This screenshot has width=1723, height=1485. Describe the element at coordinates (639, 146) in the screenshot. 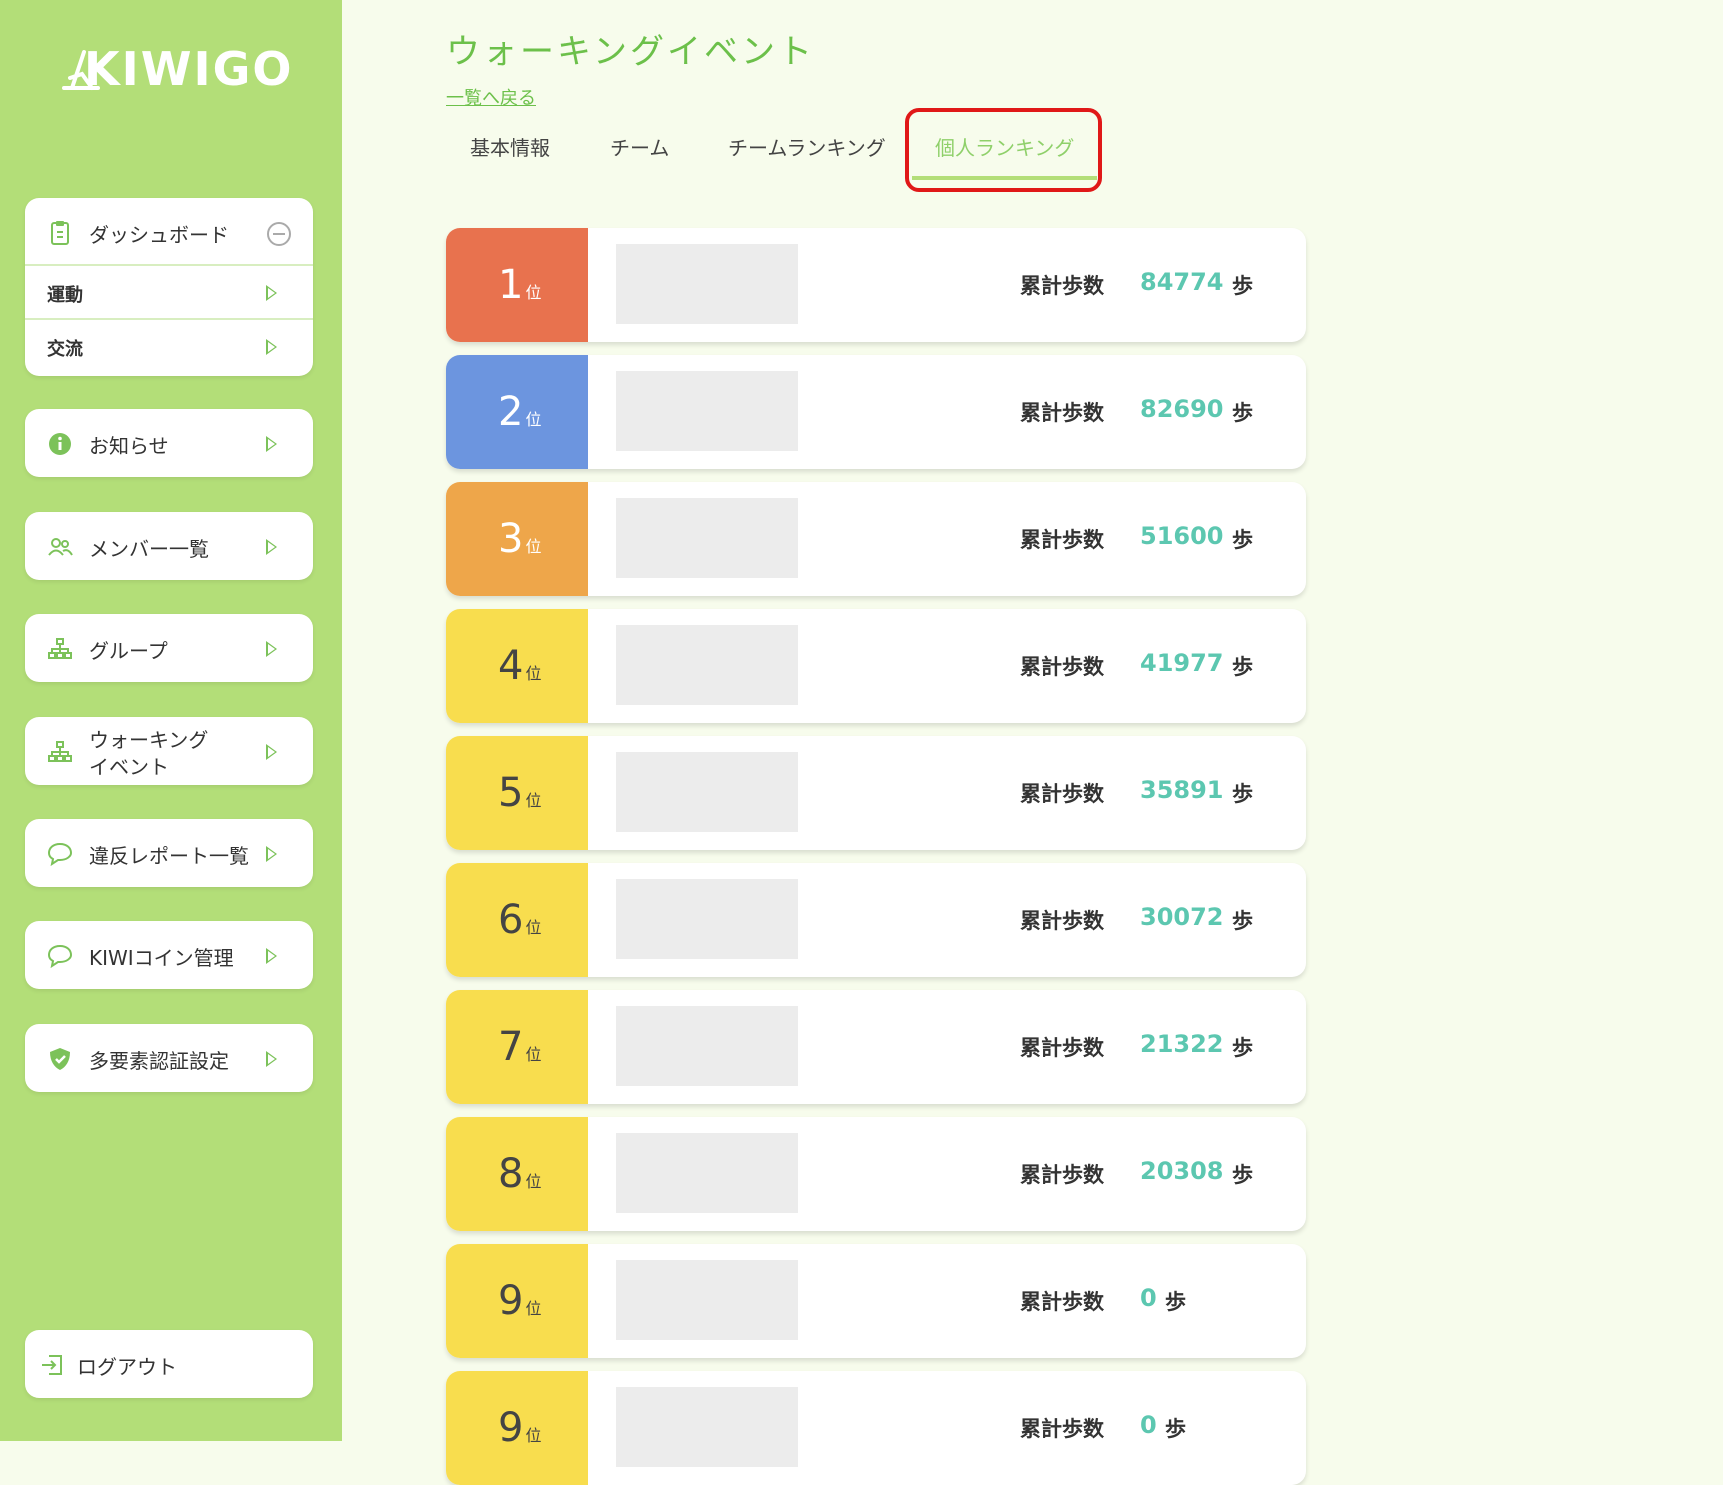

I see `tab-team: チーム` at that location.